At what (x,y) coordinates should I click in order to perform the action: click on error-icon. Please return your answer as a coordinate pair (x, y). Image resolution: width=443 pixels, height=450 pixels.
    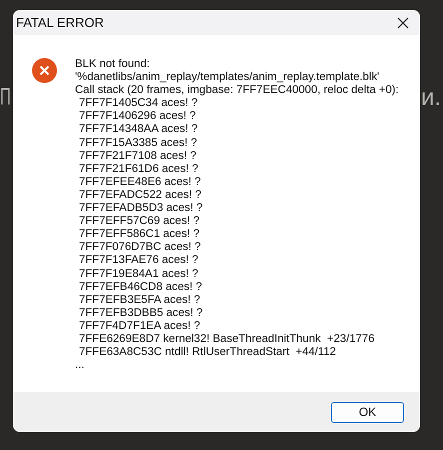
    Looking at the image, I should click on (44, 70).